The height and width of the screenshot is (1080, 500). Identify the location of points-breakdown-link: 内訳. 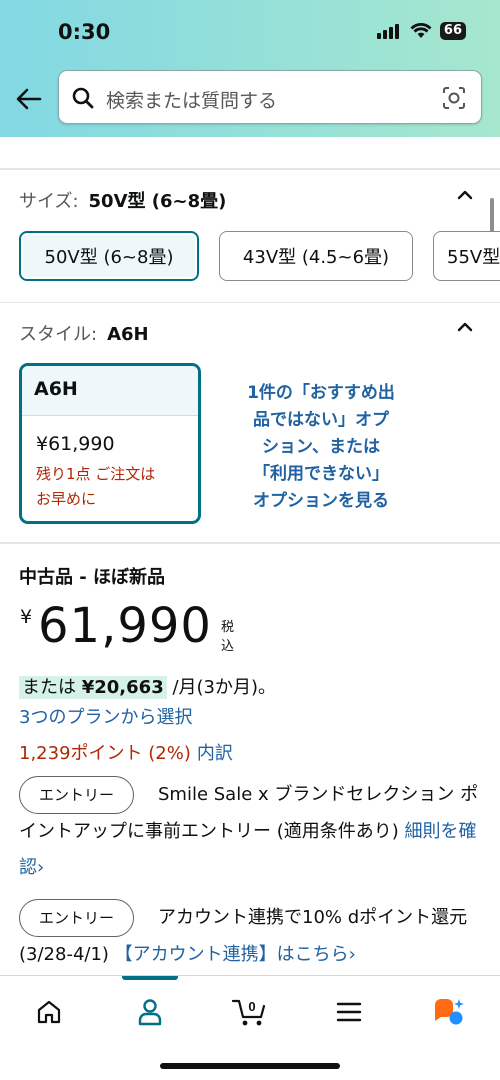
(215, 753).